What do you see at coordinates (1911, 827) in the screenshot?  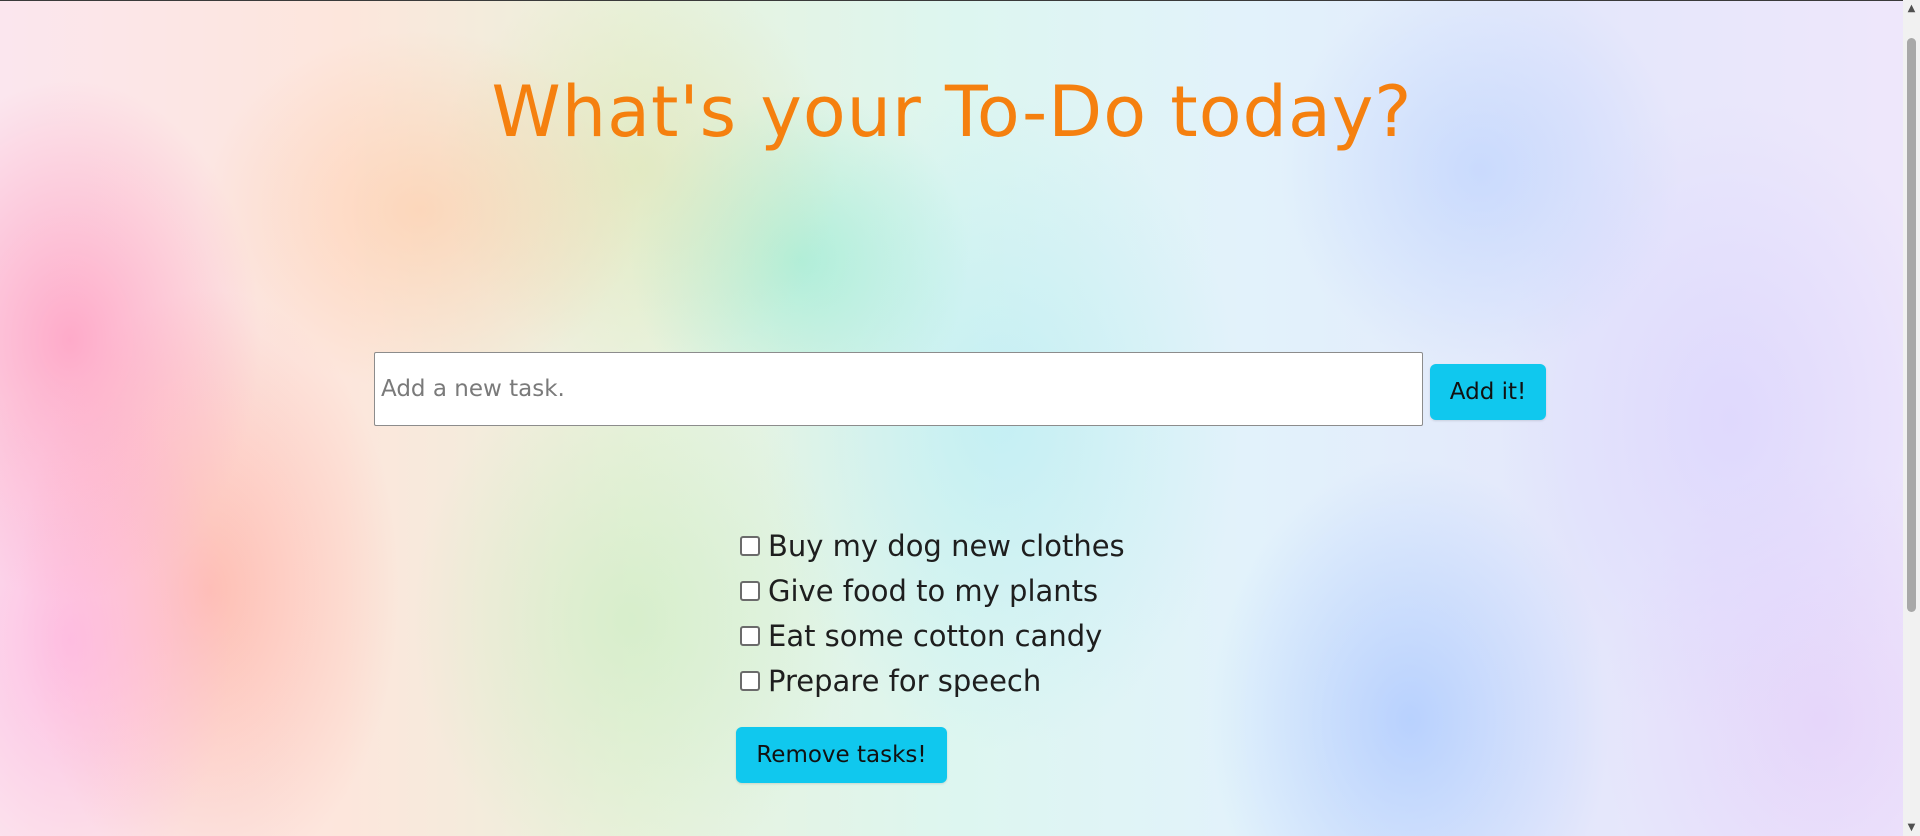 I see `scroll-down-arrow-icon: ▼` at bounding box center [1911, 827].